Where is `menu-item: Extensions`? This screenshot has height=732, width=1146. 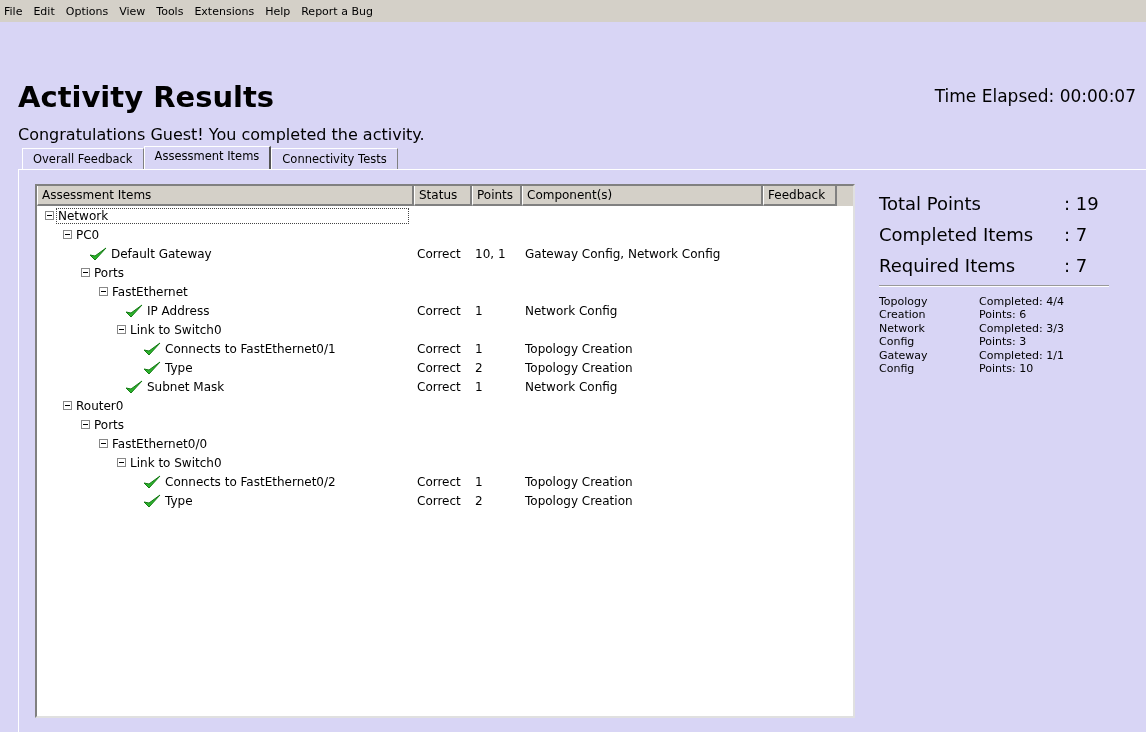 menu-item: Extensions is located at coordinates (224, 11).